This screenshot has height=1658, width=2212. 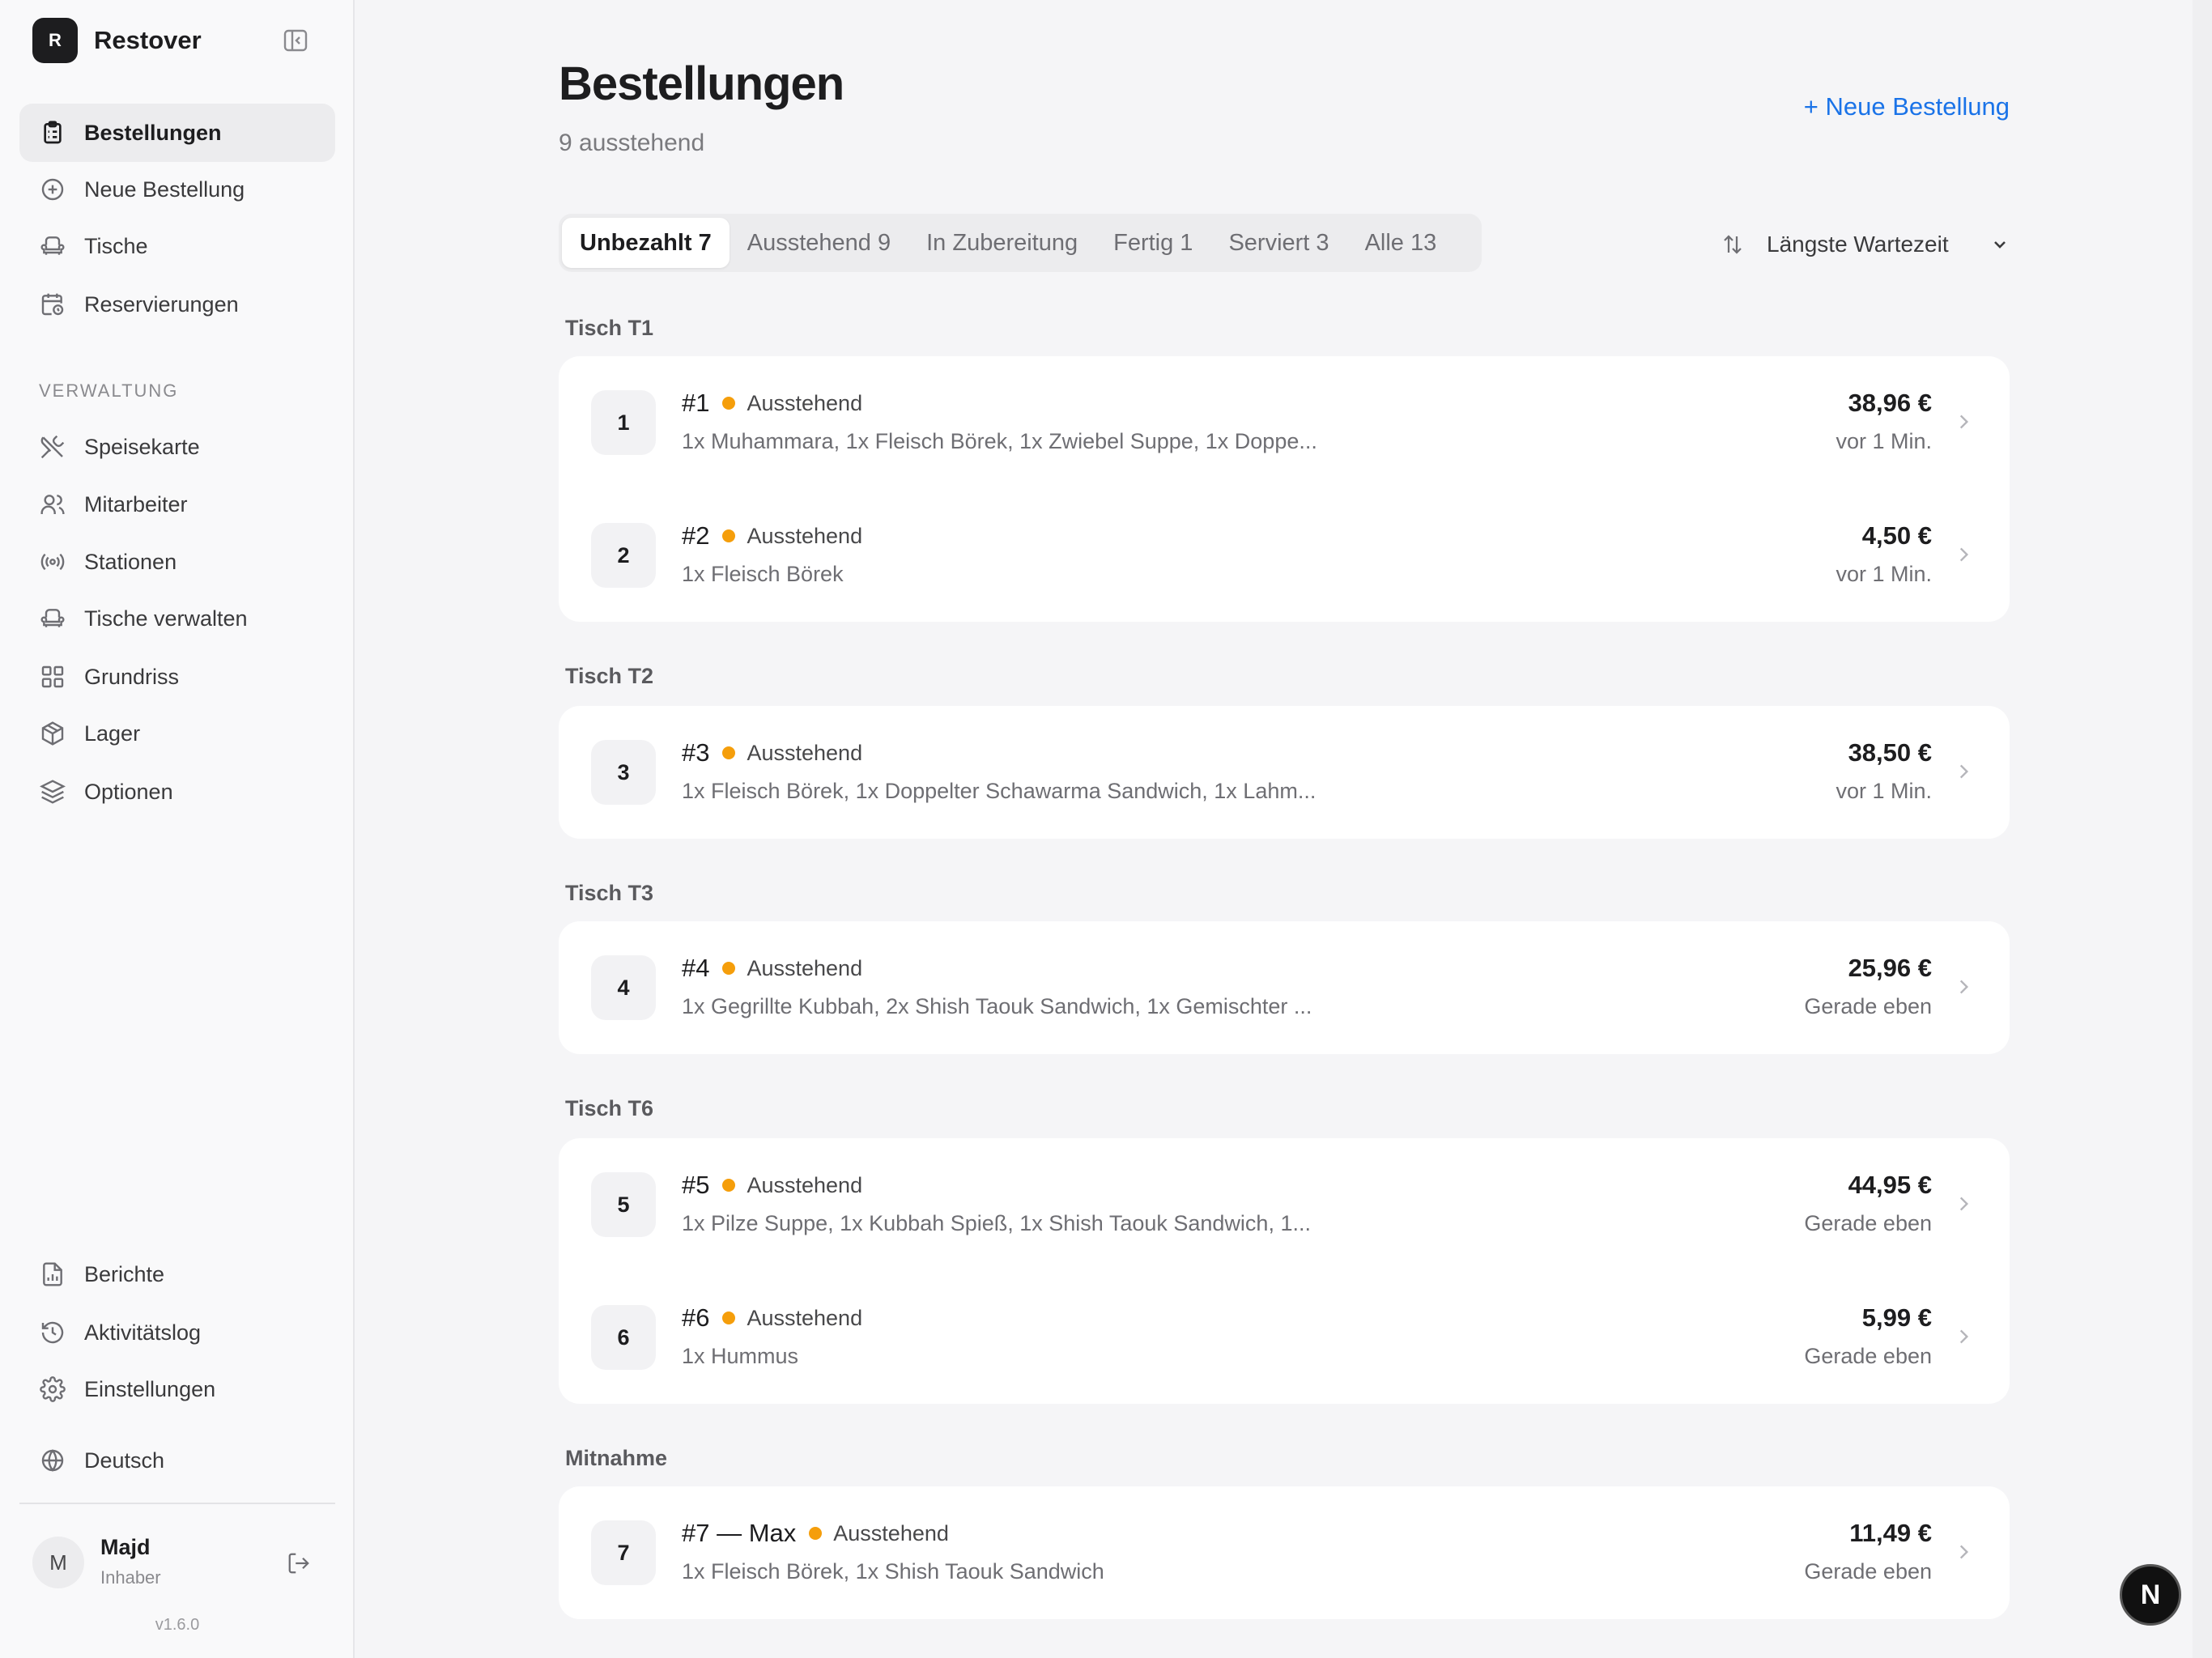 I want to click on sidebar-item-aktivitaetslog: Aktivitätslog, so click(x=177, y=1332).